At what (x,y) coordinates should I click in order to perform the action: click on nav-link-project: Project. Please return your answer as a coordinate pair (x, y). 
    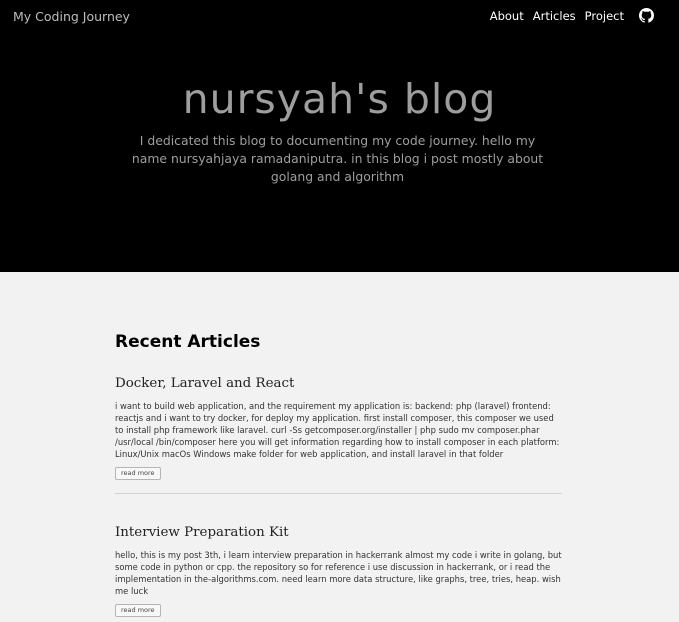
    Looking at the image, I should click on (604, 16).